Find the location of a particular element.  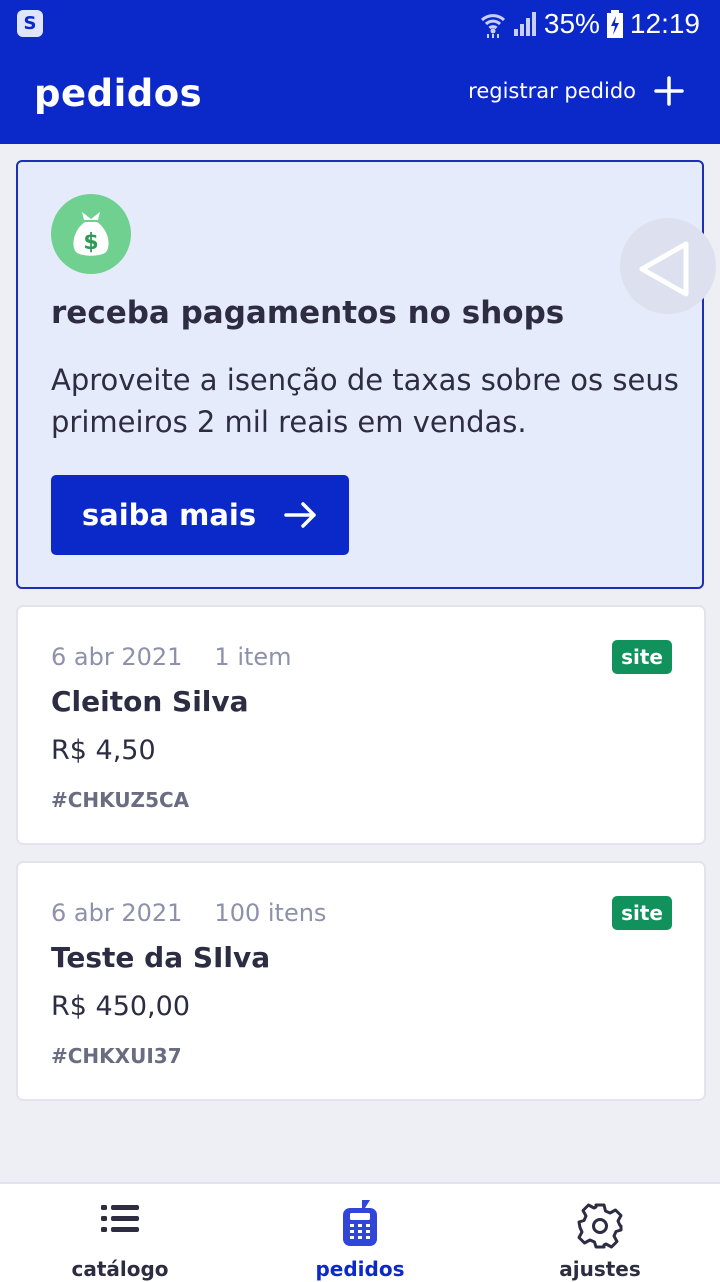

signal-icon is located at coordinates (524, 24).